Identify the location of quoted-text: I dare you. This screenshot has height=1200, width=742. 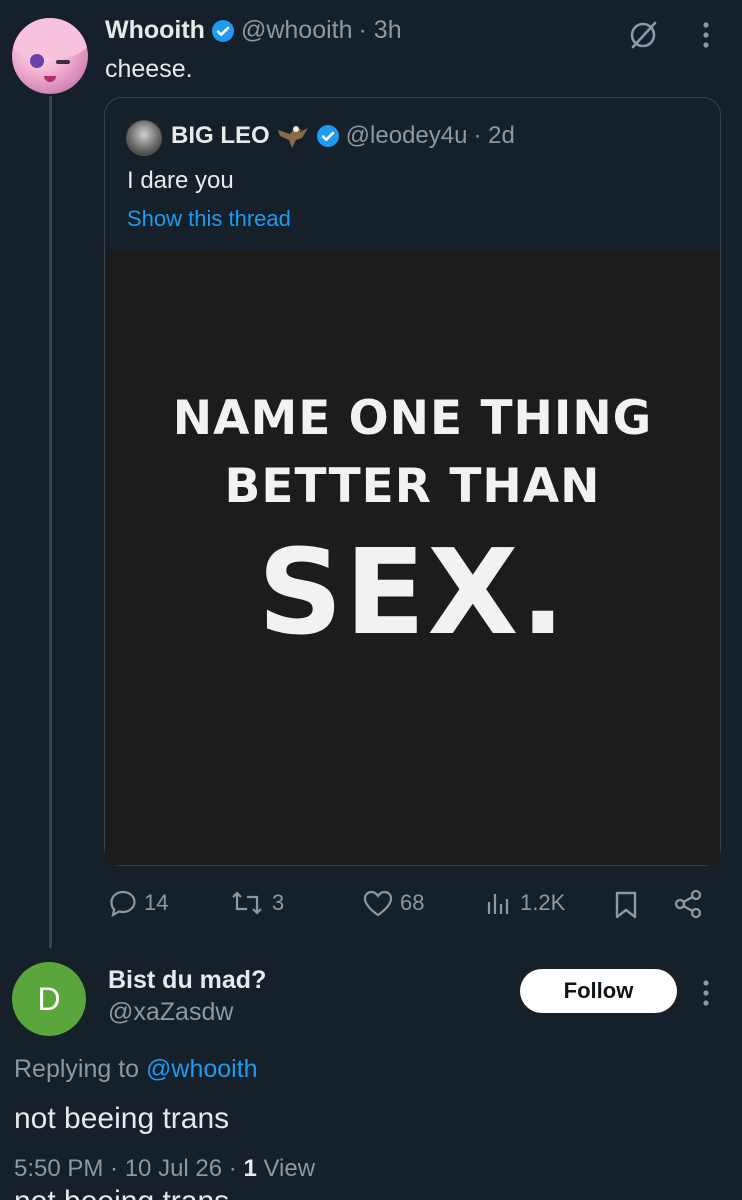
(180, 180).